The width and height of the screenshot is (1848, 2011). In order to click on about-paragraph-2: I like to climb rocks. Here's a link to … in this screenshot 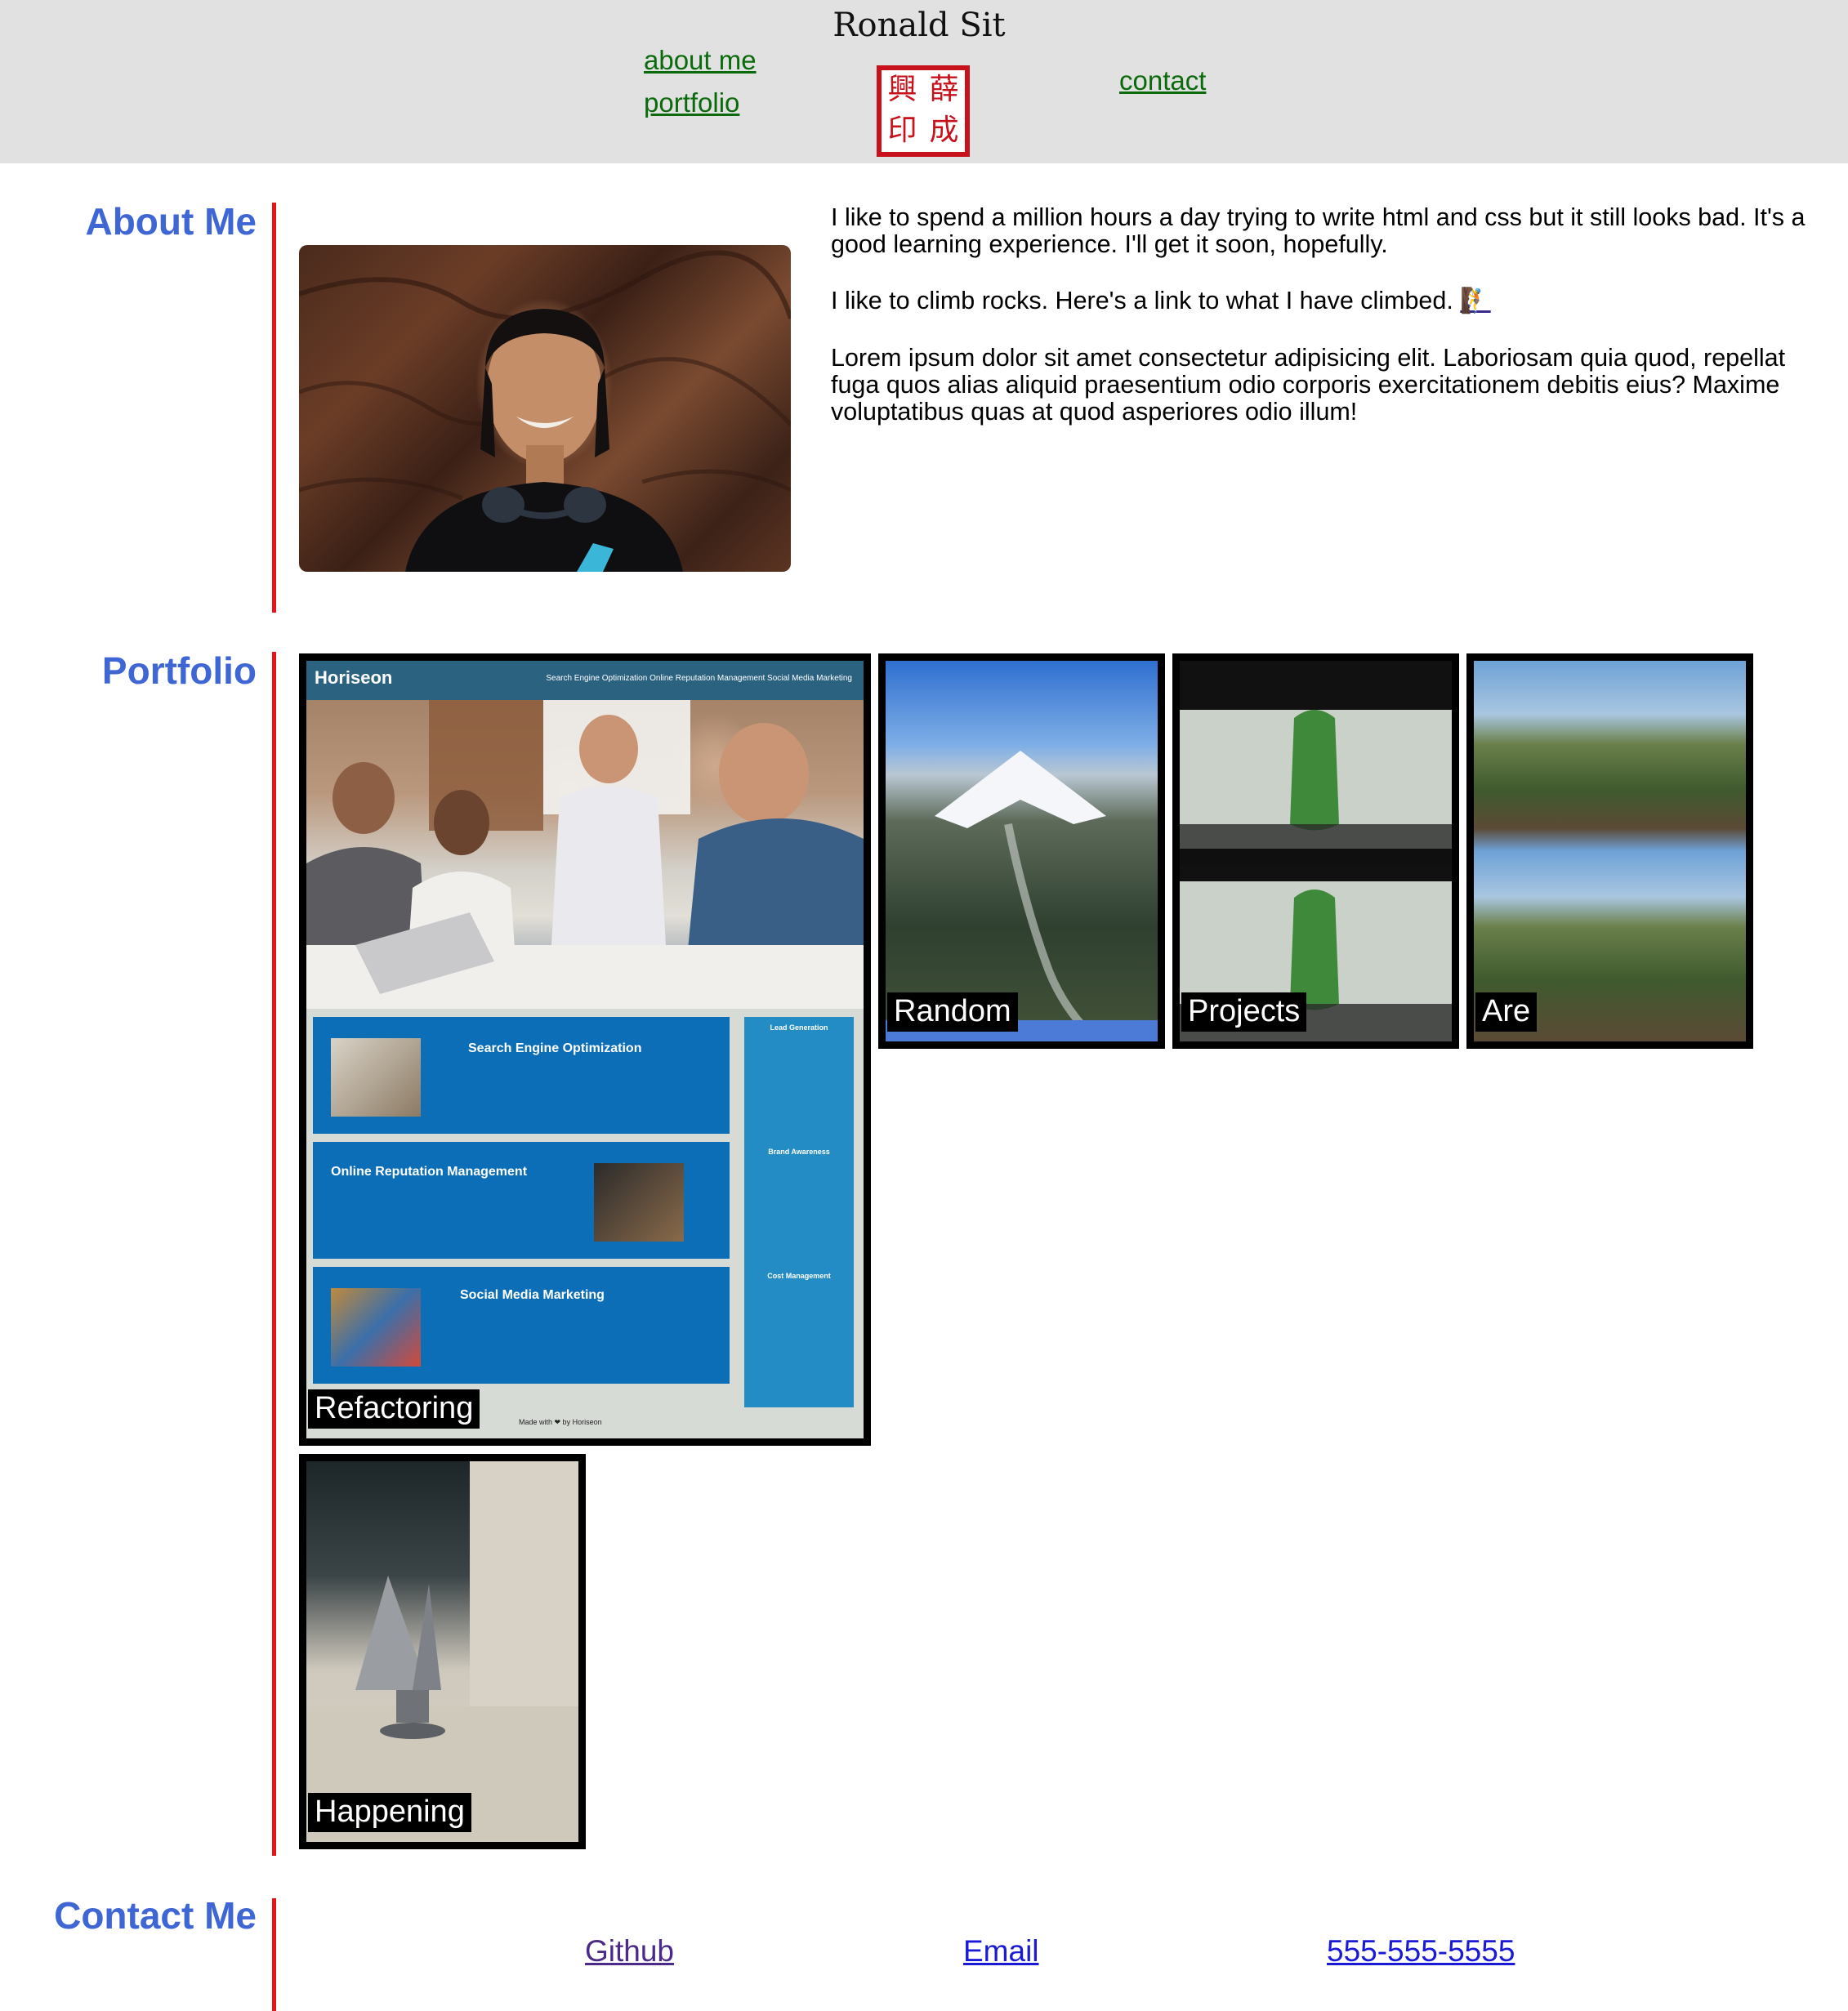, I will do `click(1333, 301)`.